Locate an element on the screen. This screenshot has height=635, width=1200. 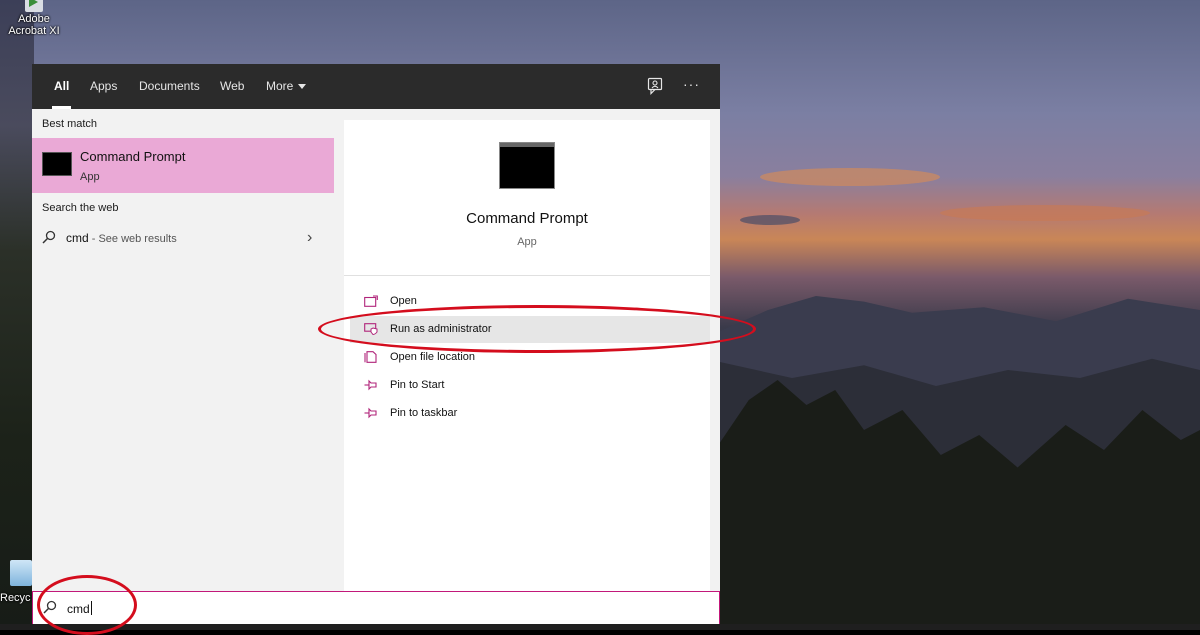
command-prompt-icon is located at coordinates (57, 164).